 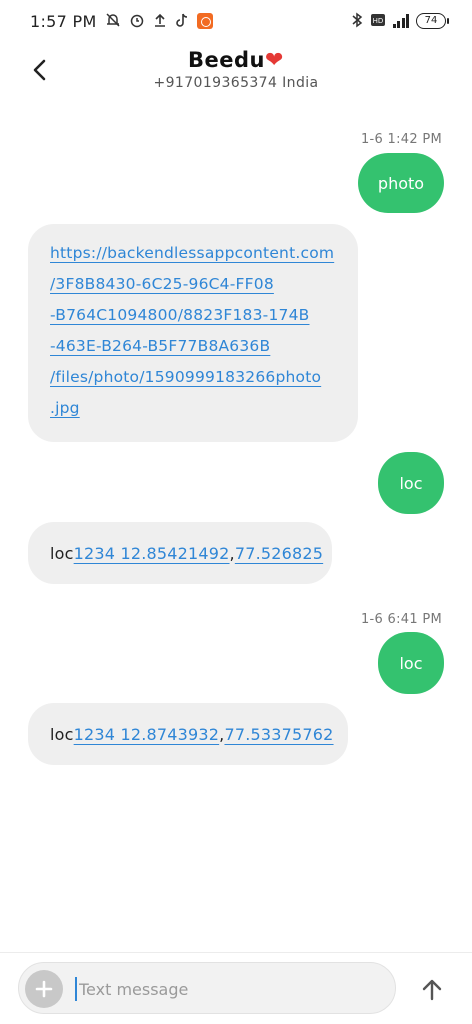 What do you see at coordinates (147, 734) in the screenshot?
I see `message-link: 1234 12.8743932` at bounding box center [147, 734].